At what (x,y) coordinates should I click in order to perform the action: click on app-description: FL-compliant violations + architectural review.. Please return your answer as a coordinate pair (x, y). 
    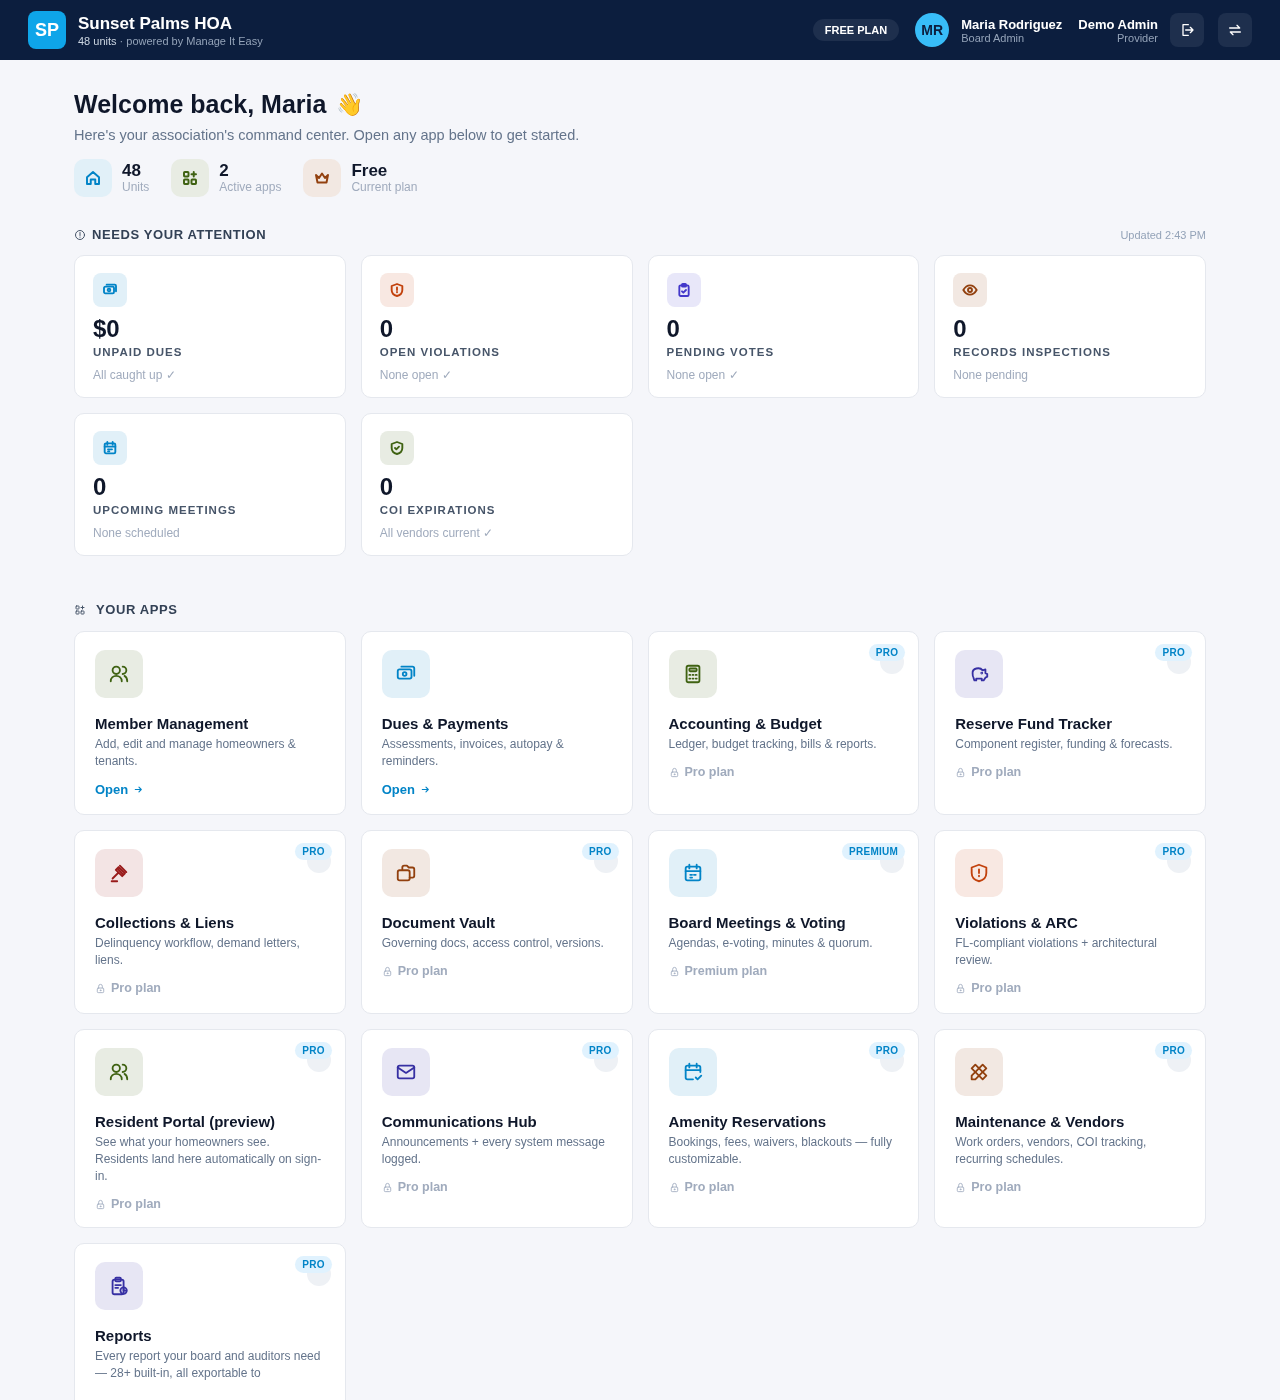
    Looking at the image, I should click on (1056, 952).